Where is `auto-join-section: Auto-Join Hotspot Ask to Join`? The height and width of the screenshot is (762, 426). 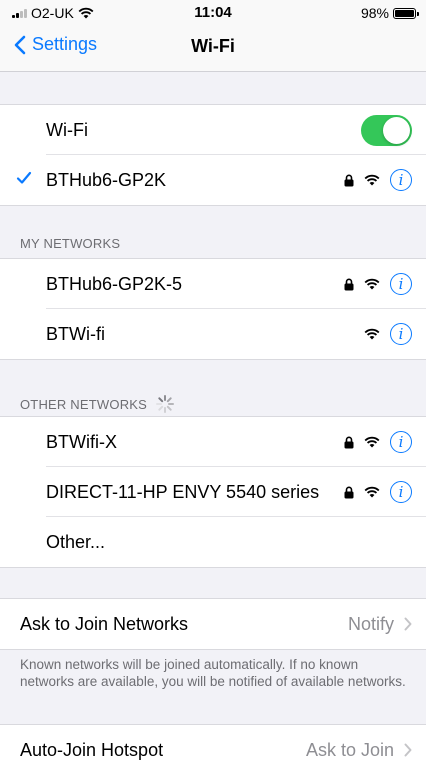
auto-join-section: Auto-Join Hotspot Ask to Join is located at coordinates (213, 743).